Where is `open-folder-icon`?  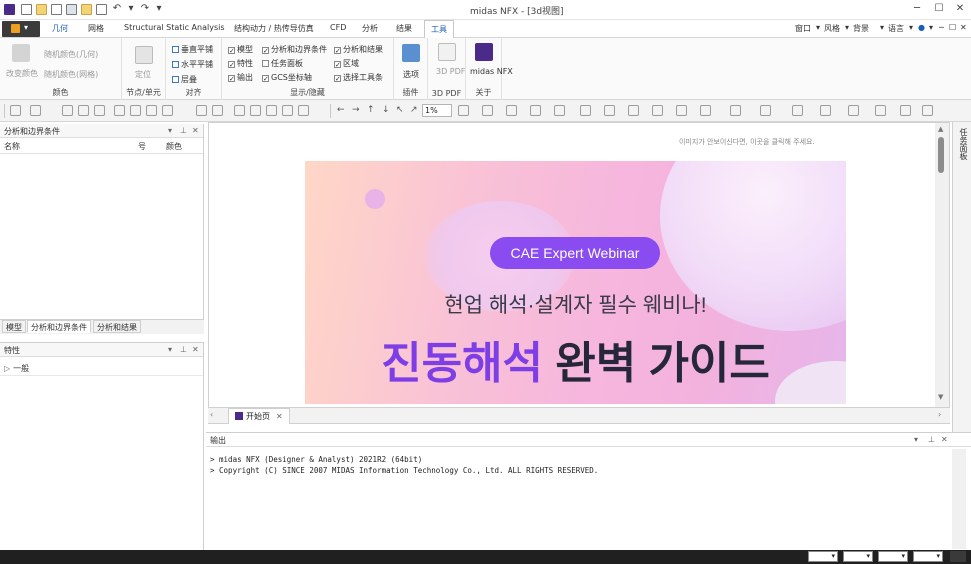
open-folder-icon is located at coordinates (41, 9).